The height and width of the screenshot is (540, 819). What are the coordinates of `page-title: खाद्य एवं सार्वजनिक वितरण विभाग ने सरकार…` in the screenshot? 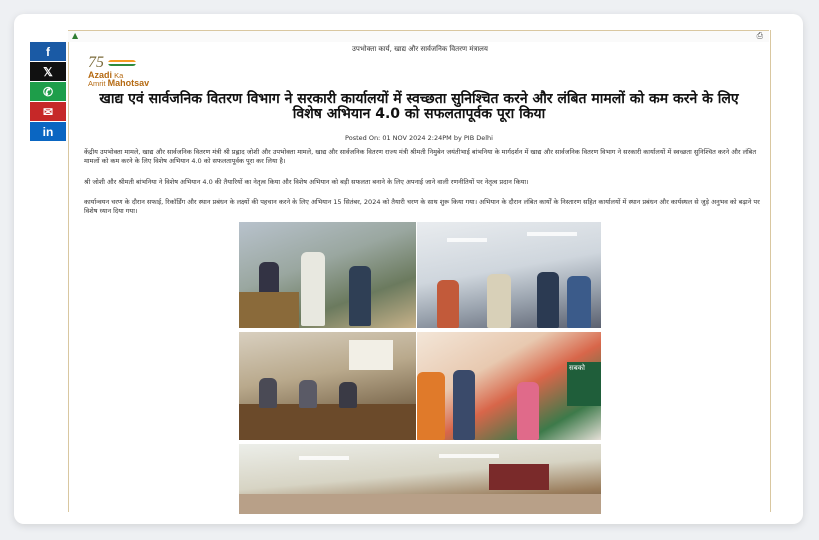 It's located at (419, 106).